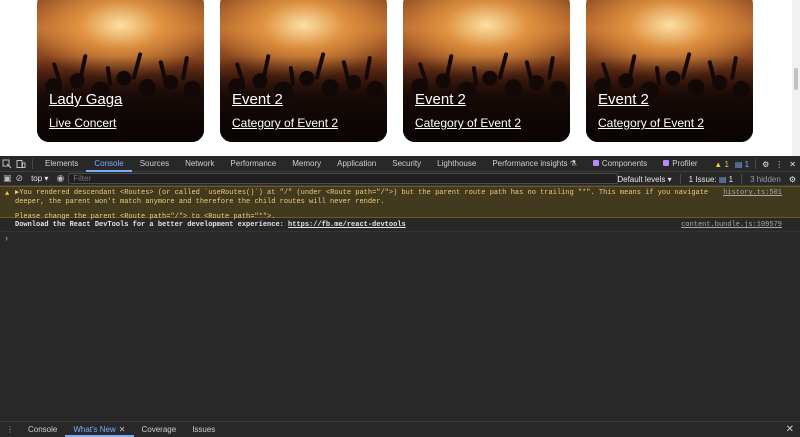 The image size is (800, 437). I want to click on page-scrollbar, so click(796, 78).